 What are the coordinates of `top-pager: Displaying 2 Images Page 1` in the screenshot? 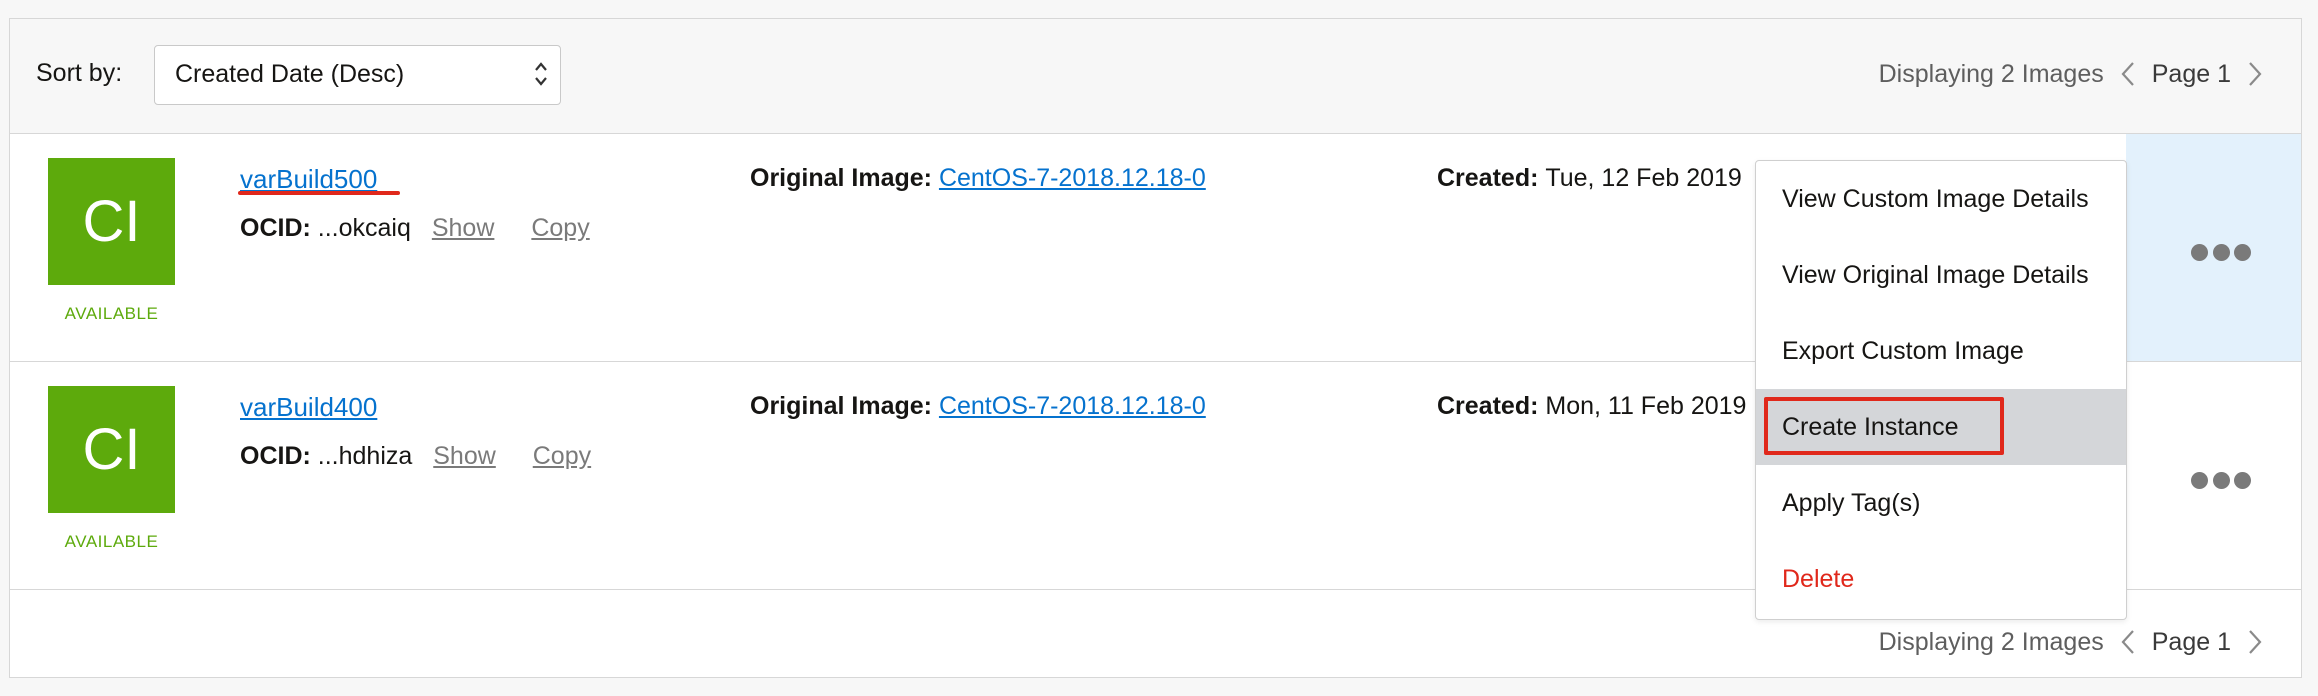 It's located at (2079, 74).